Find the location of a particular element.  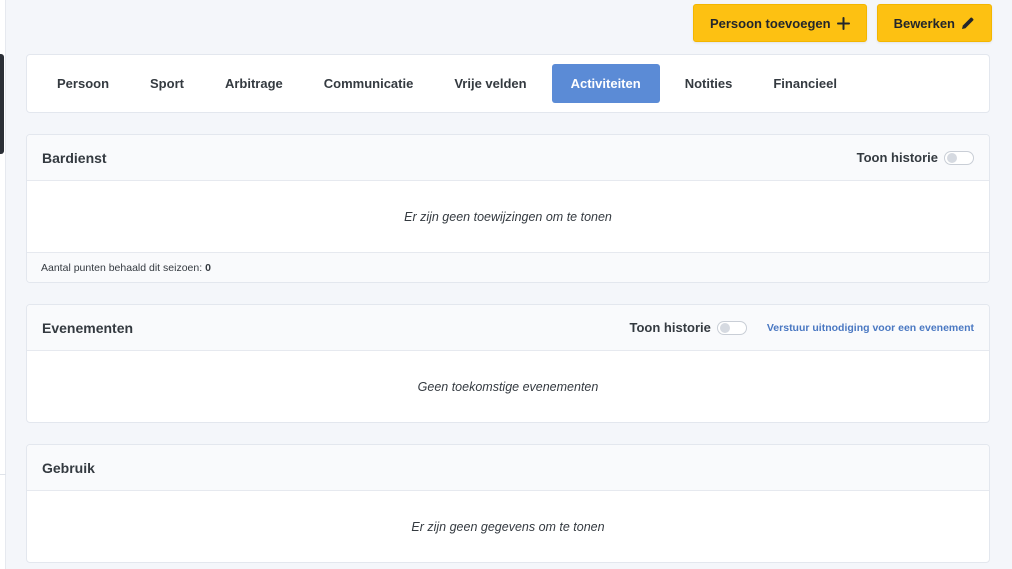

tab-communicatie: Communicatie is located at coordinates (369, 83).